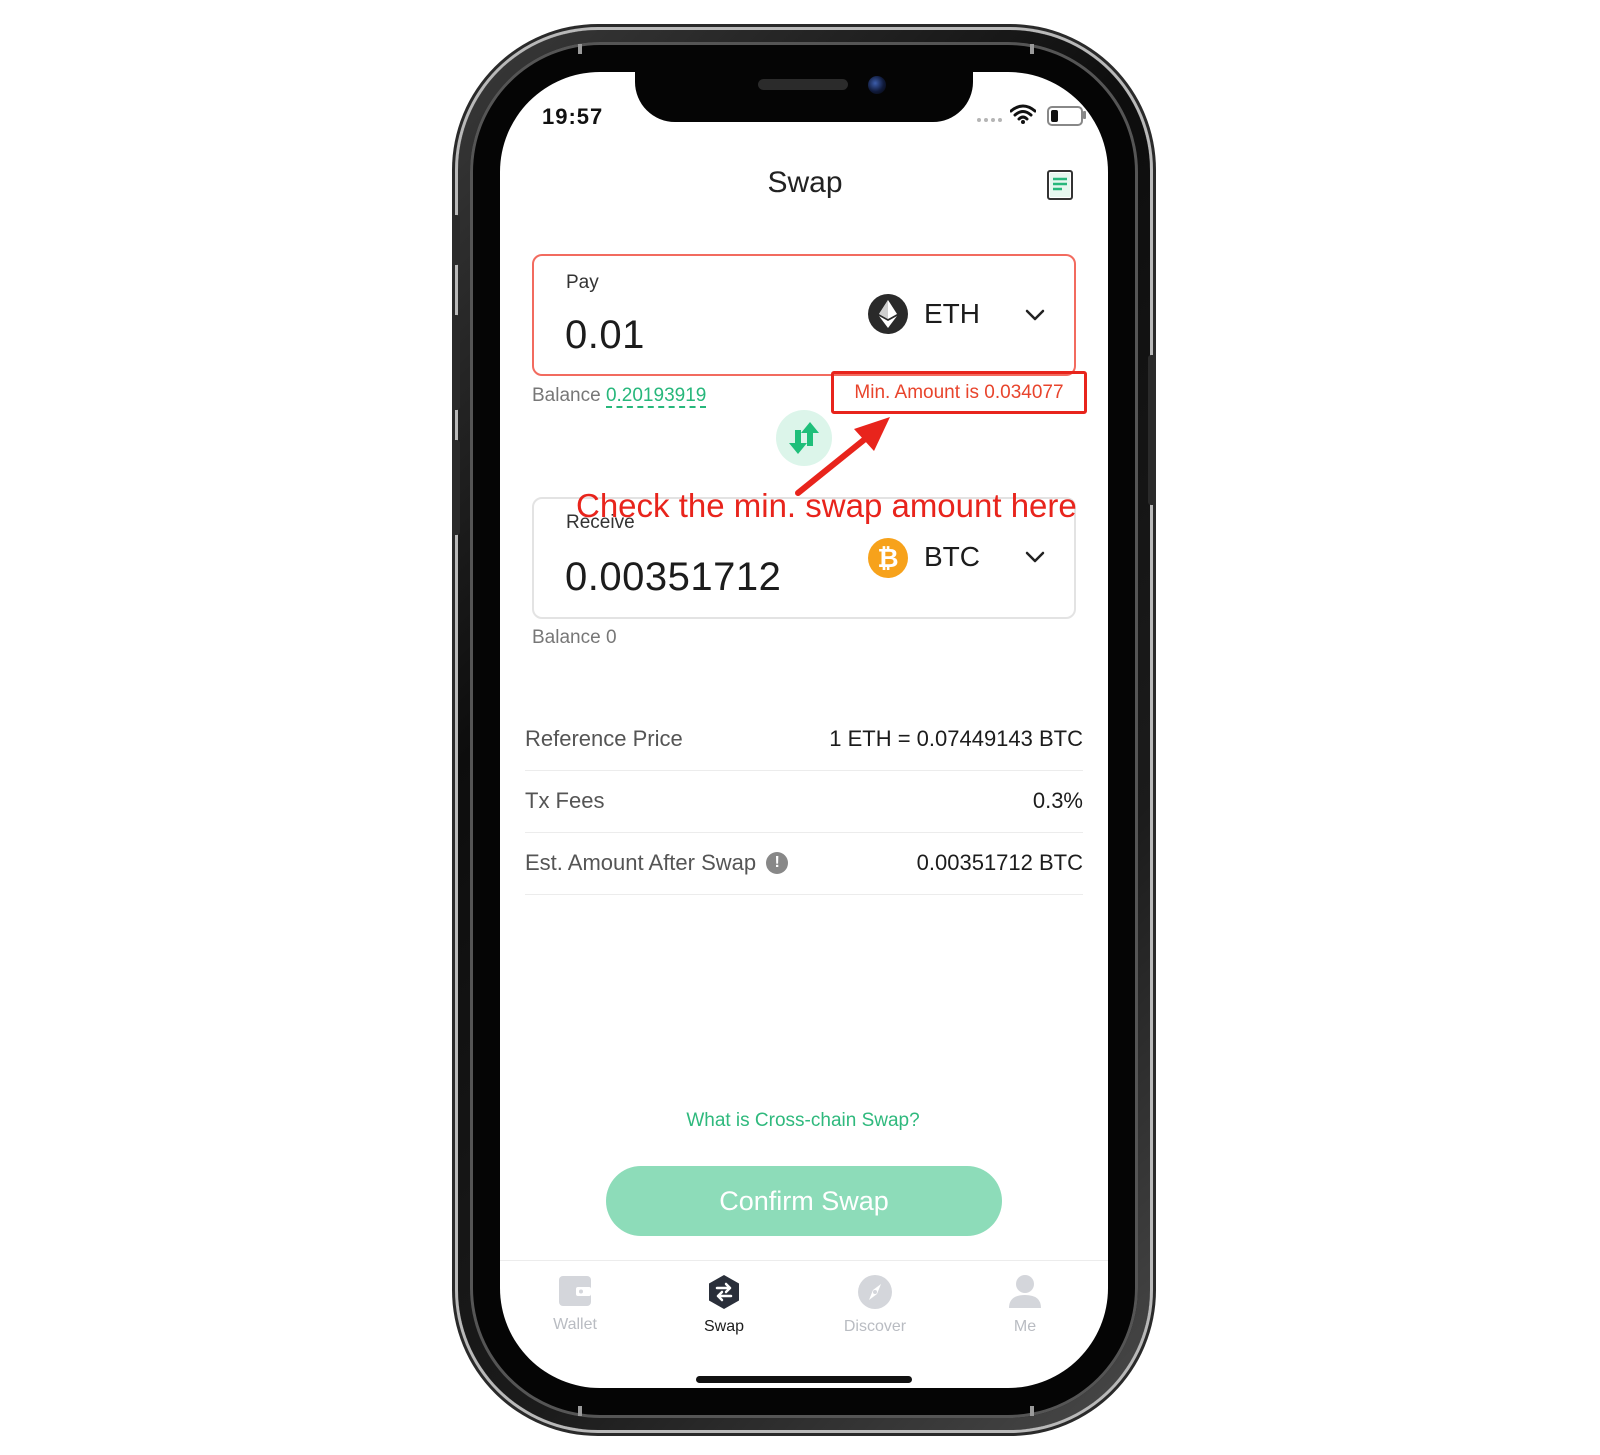 This screenshot has width=1600, height=1455. Describe the element at coordinates (877, 85) in the screenshot. I see `front-camera` at that location.